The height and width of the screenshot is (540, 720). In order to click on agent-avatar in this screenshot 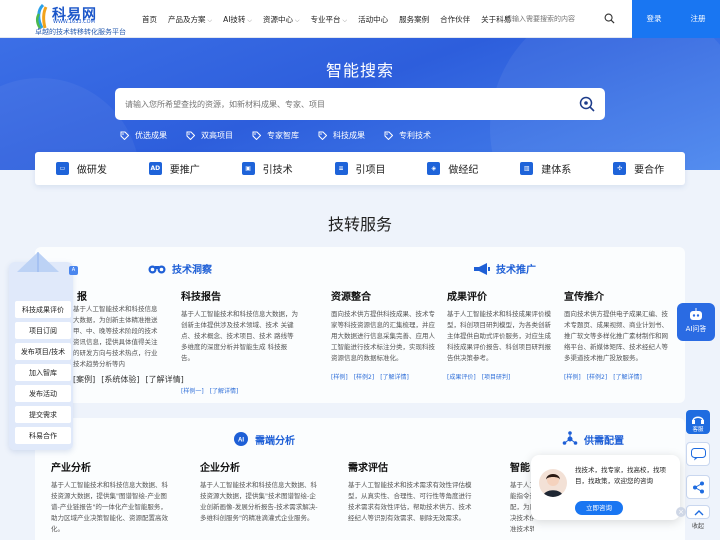, I will do `click(553, 483)`.